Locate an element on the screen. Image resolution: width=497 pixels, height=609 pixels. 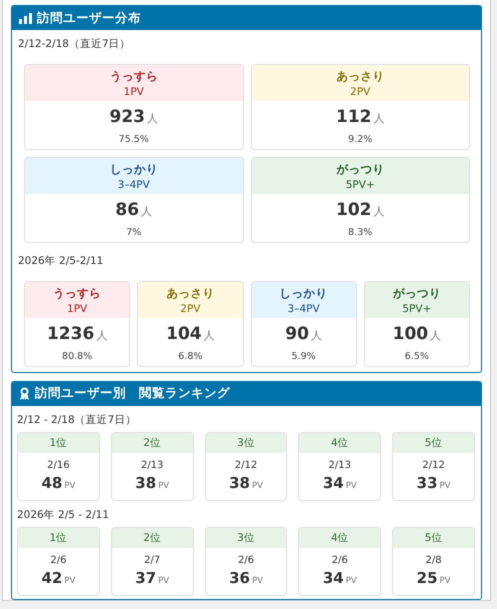
percent-share: 6.5% is located at coordinates (417, 357).